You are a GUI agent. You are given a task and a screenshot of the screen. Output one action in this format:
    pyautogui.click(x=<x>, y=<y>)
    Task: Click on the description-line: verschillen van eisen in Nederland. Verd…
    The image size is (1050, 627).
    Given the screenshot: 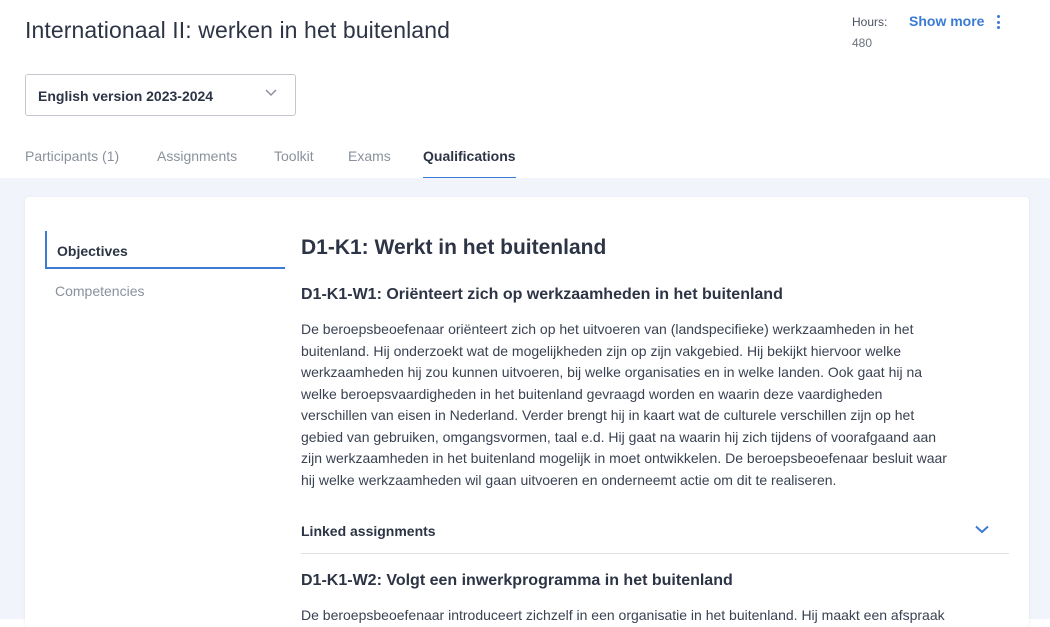 What is the action you would take?
    pyautogui.click(x=608, y=415)
    